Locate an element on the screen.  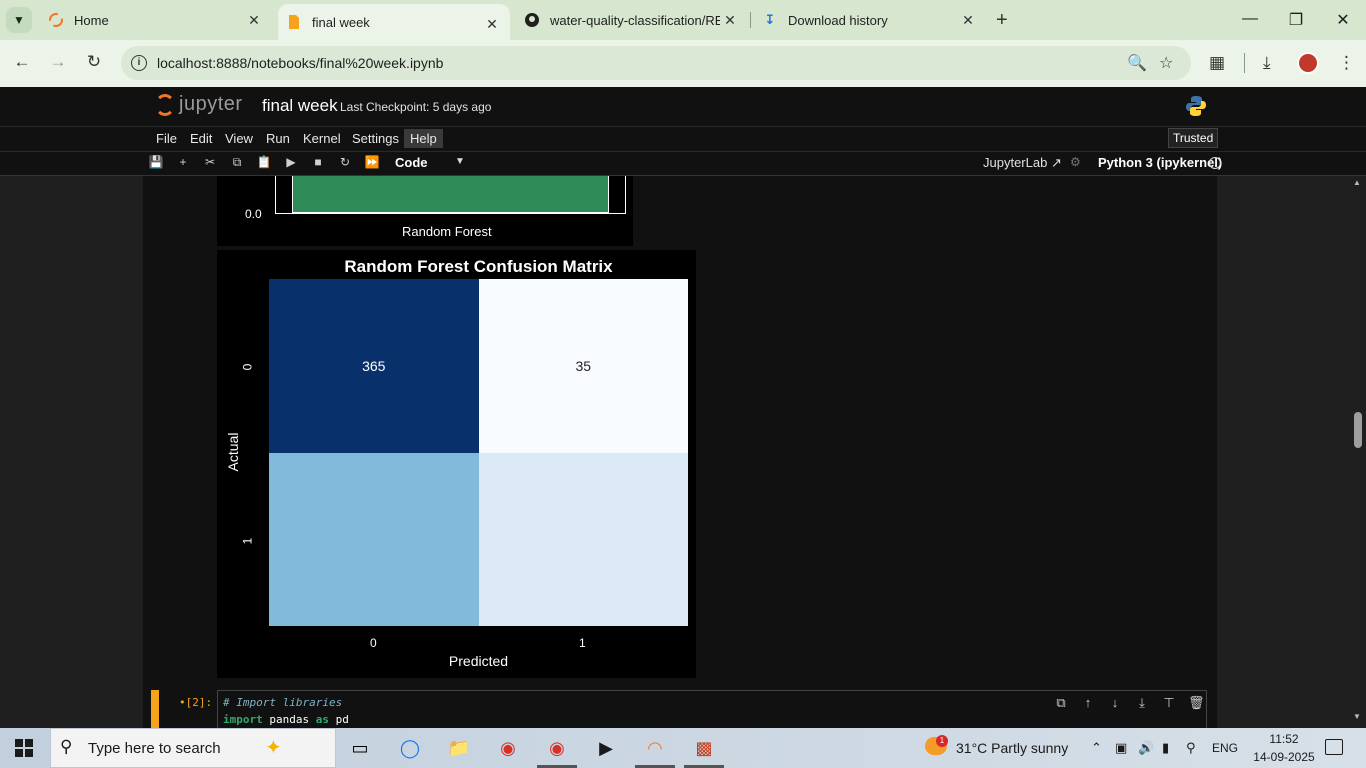
move-up-icon: ↑ is located at coordinates (1088, 702).